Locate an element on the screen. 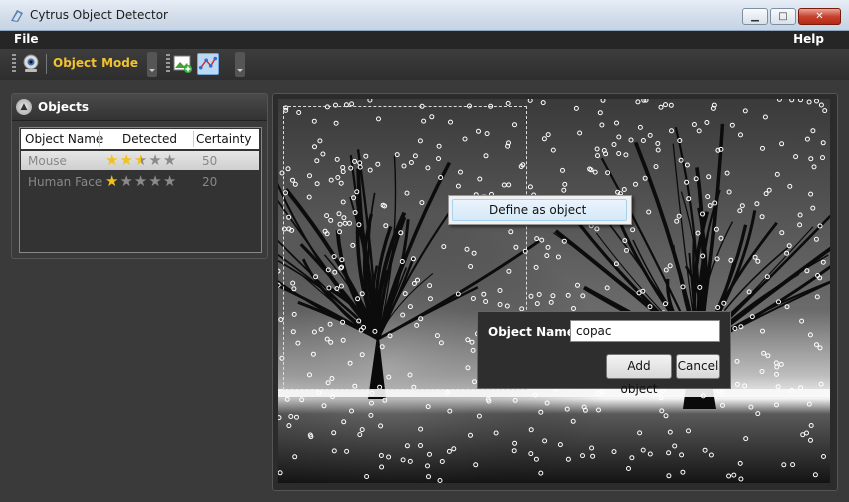 This screenshot has height=502, width=849. maximize-button: □ is located at coordinates (783, 16).